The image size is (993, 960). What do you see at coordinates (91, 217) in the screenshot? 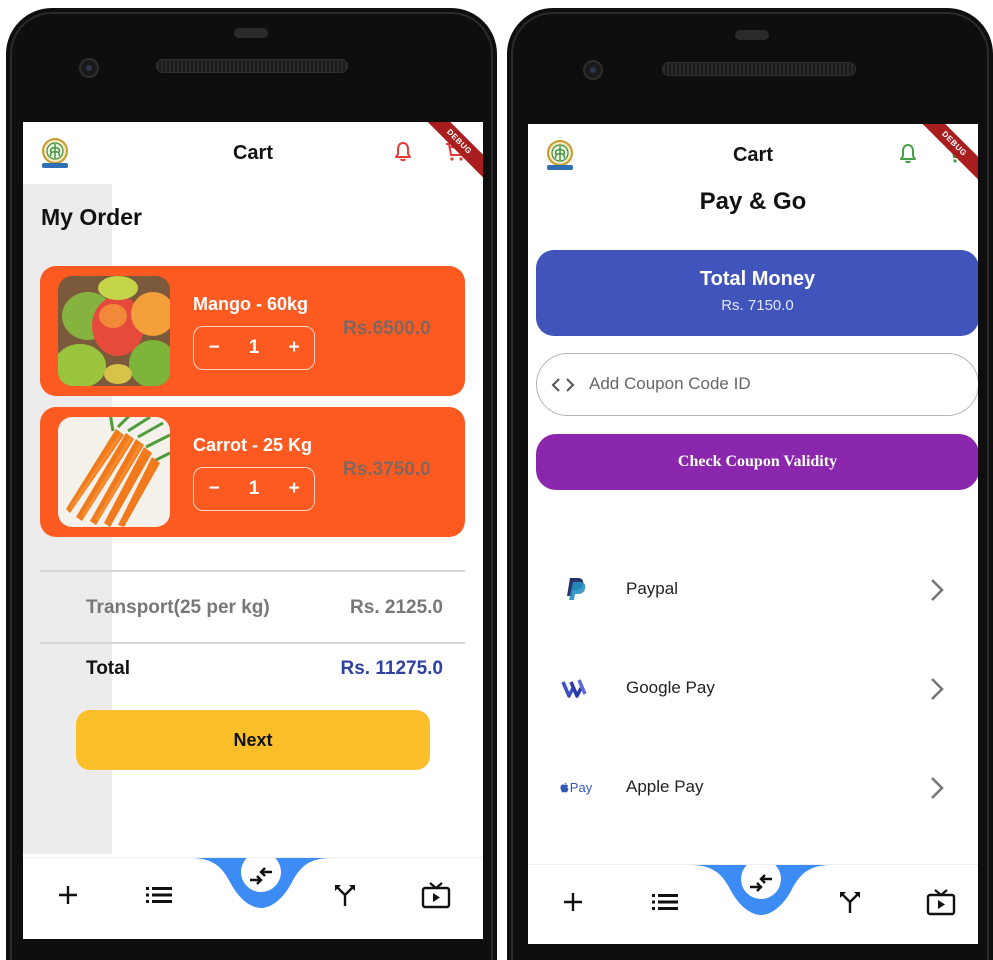
I see `section-title: My Order` at bounding box center [91, 217].